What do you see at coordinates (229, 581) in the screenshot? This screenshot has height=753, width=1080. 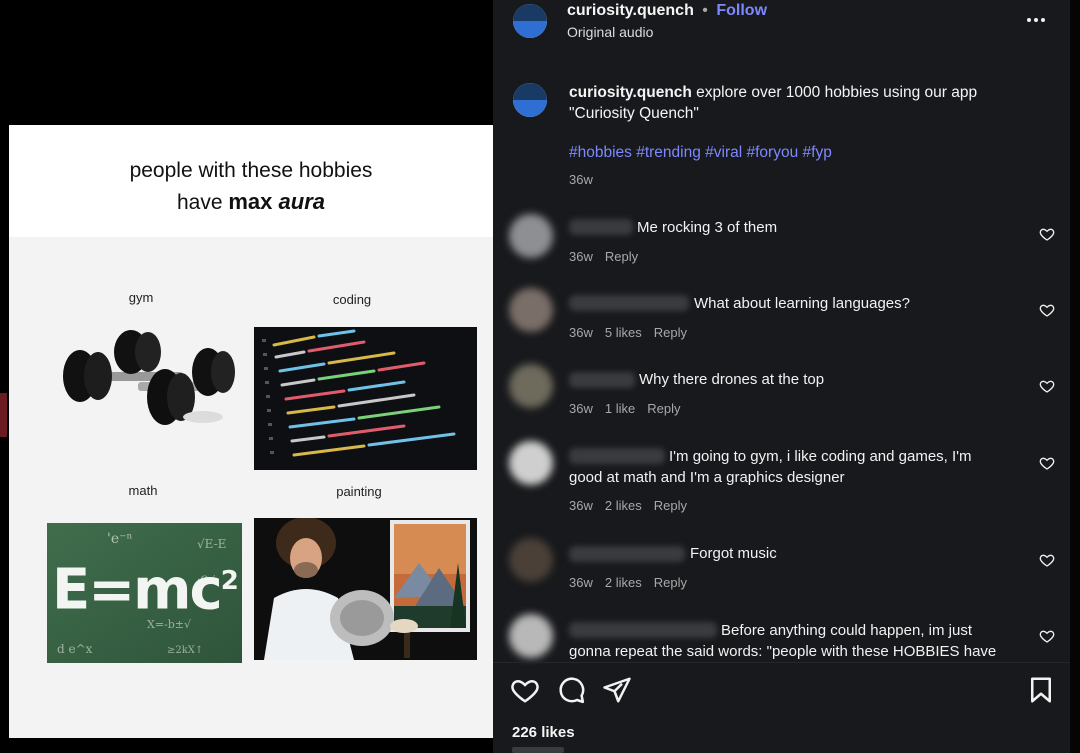 I see `math-exponent: 2` at bounding box center [229, 581].